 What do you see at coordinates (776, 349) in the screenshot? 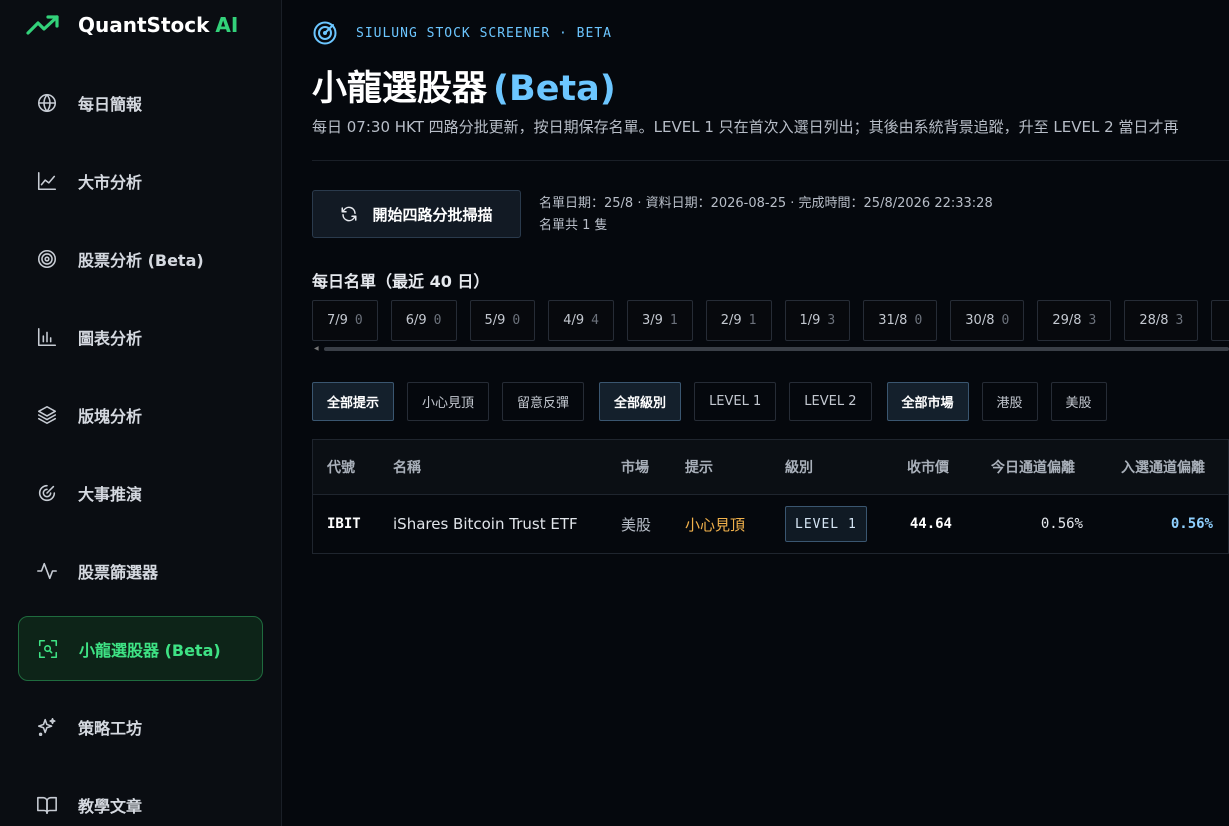
I see `scrollbar-thumb` at bounding box center [776, 349].